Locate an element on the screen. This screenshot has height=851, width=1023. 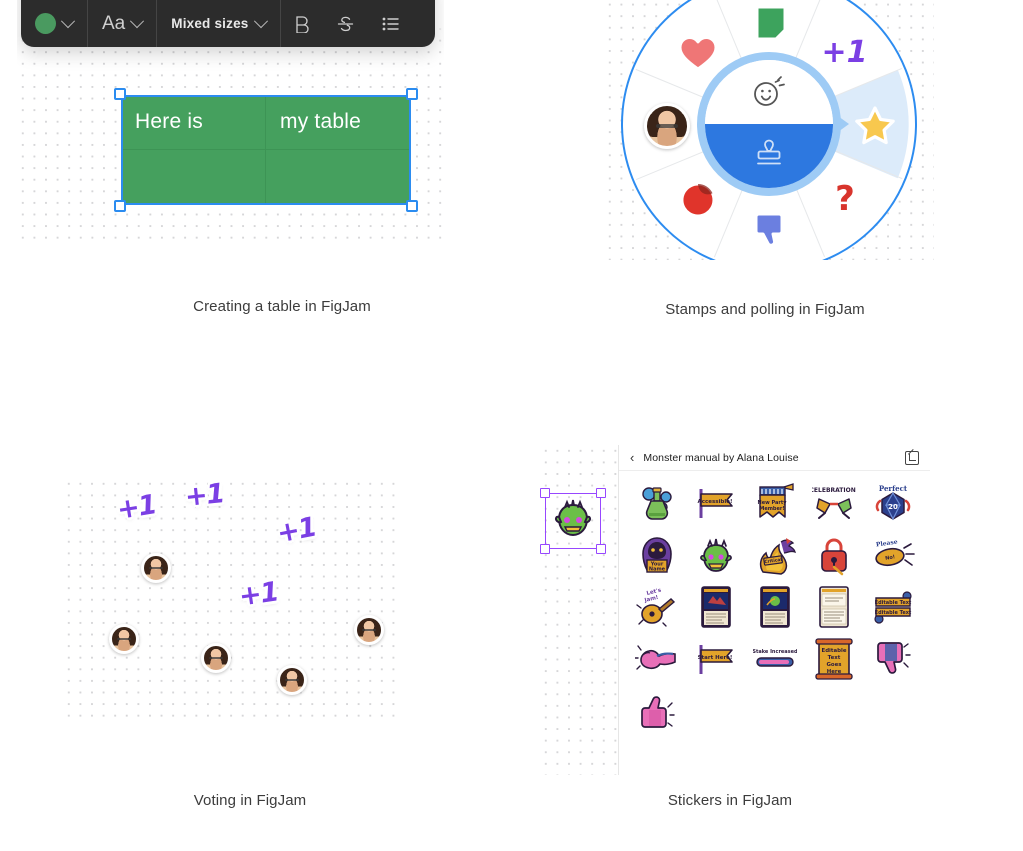
sticky-note-icon is located at coordinates (771, 23).